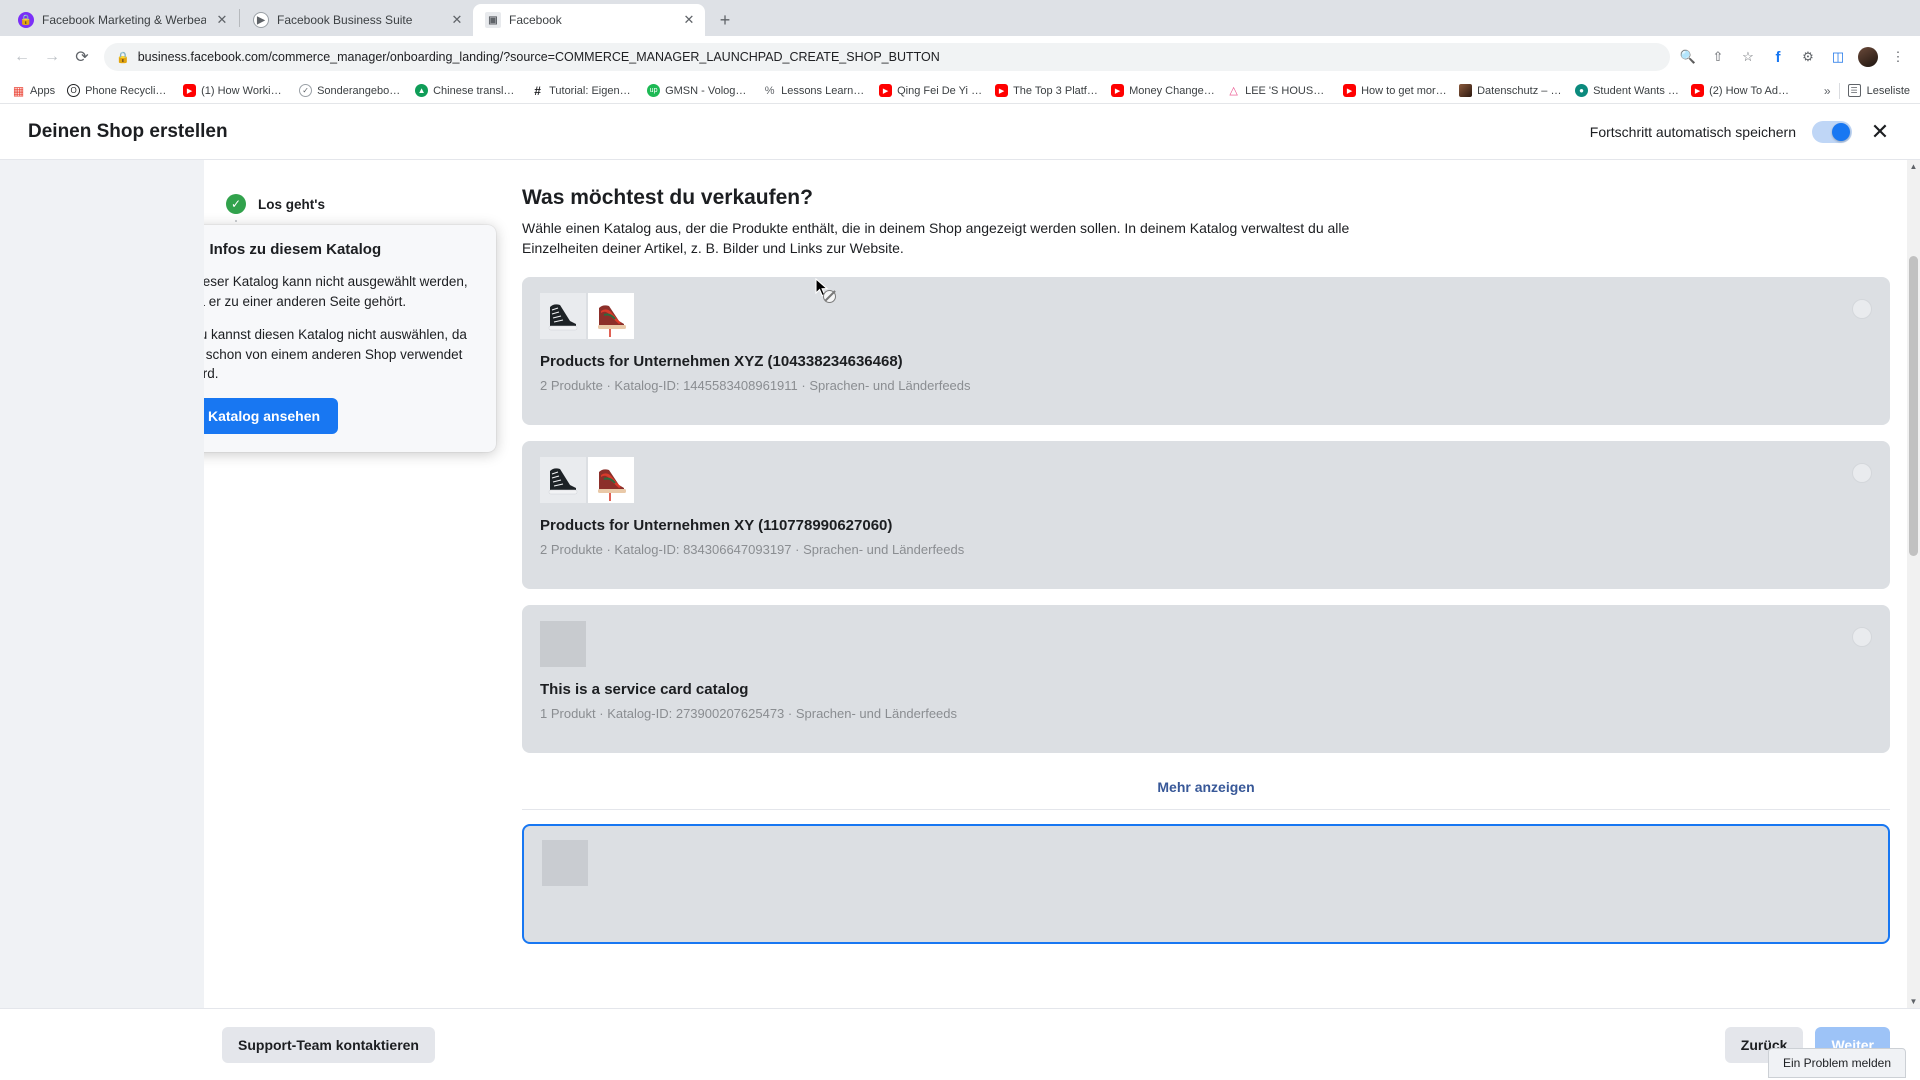  Describe the element at coordinates (1206, 789) in the screenshot. I see `show-more-button: Mehr anzeigen` at that location.